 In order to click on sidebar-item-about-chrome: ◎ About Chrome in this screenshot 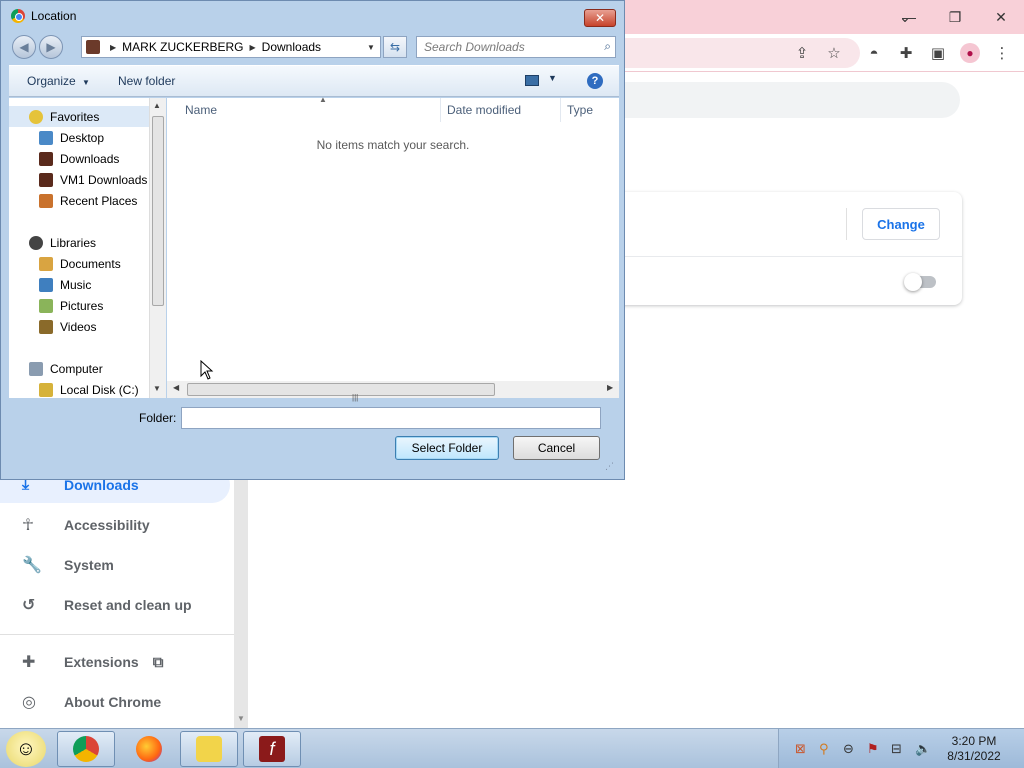, I will do `click(115, 702)`.